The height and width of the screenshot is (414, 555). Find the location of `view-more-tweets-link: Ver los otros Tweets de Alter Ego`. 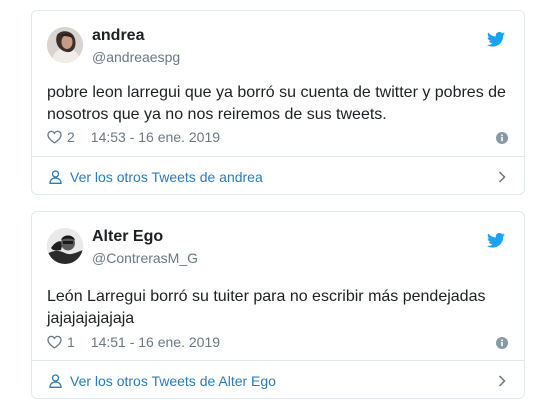

view-more-tweets-link: Ver los otros Tweets de Alter Ego is located at coordinates (278, 380).